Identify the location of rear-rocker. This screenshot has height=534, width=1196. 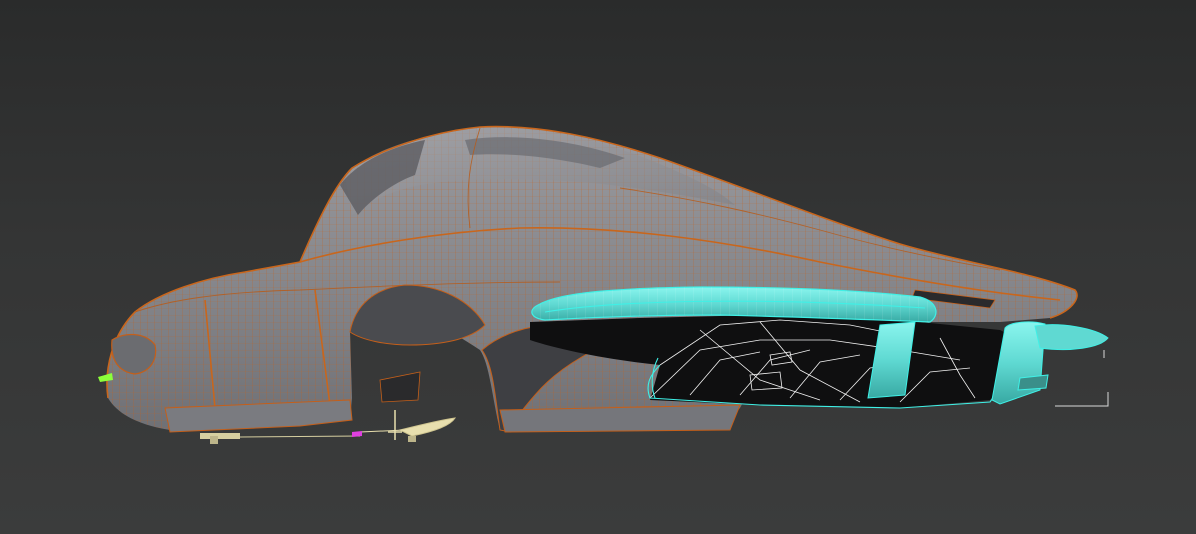
(620, 418).